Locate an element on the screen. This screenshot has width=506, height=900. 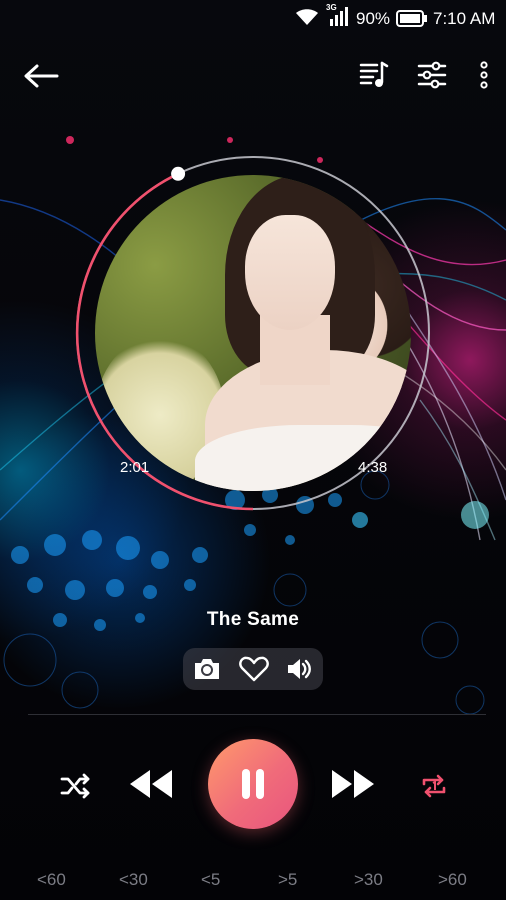
seek-forward-5-button: >5 is located at coordinates (287, 880).